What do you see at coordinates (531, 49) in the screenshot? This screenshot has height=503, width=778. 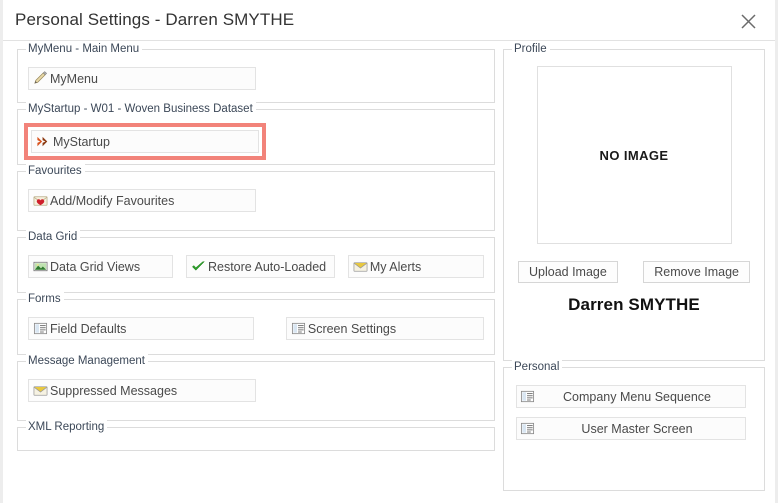 I see `section-legend-profile: Profile` at bounding box center [531, 49].